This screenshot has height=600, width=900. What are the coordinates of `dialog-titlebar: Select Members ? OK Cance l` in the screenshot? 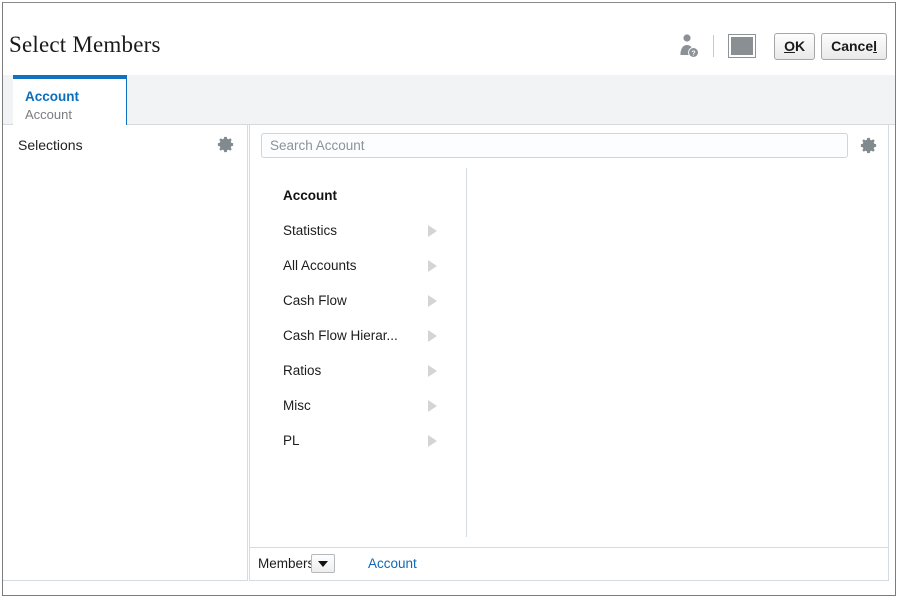 It's located at (449, 39).